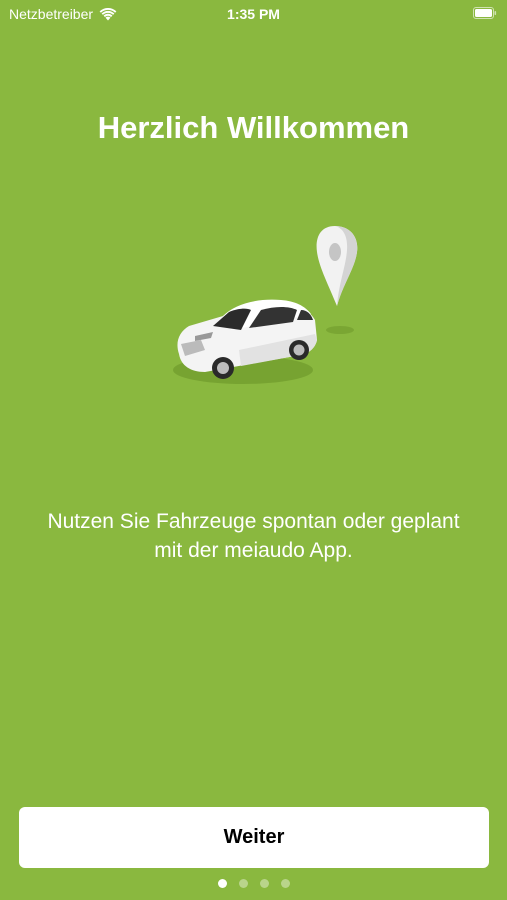  I want to click on car-with-location-pin-icon, so click(265, 305).